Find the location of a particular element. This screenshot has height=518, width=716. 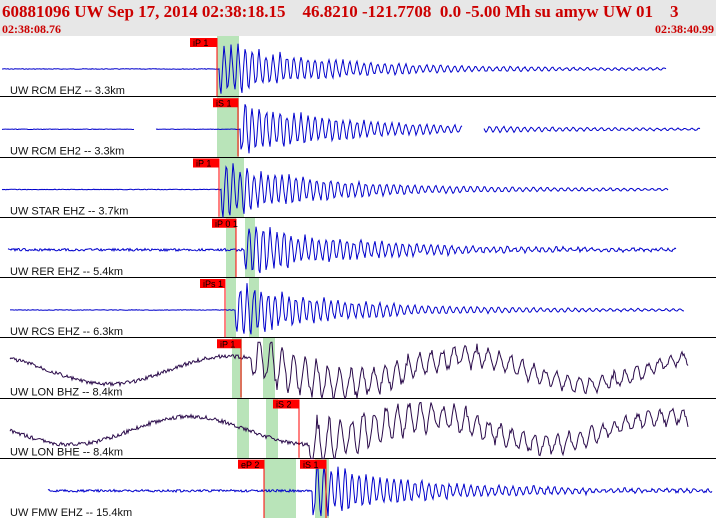

station-label: UW LON BHE -- 8.4km is located at coordinates (66, 453).